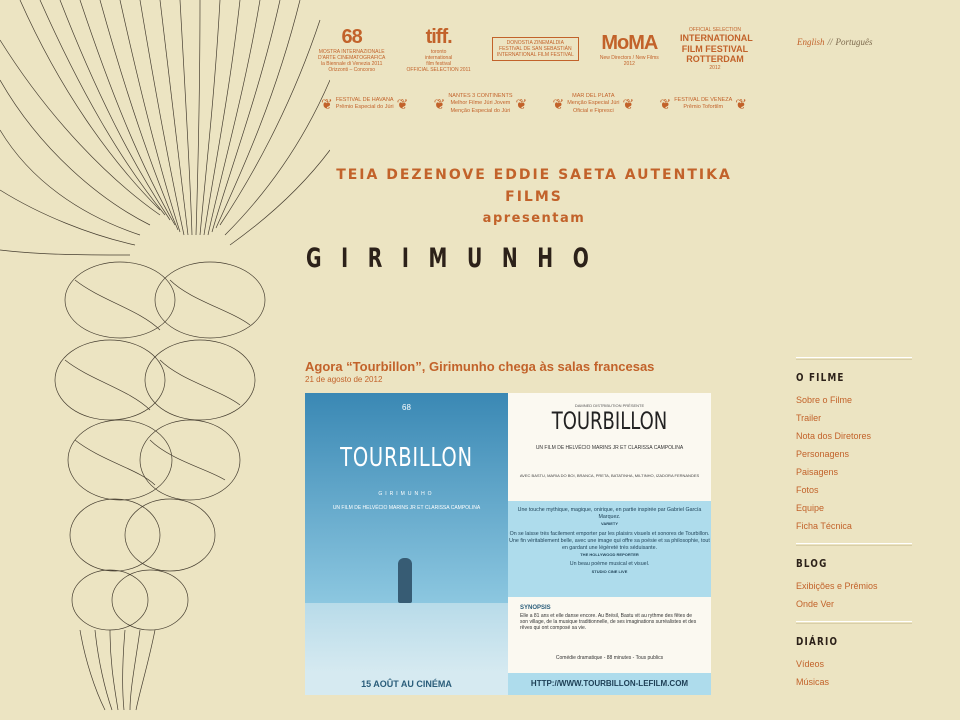 This screenshot has width=960, height=720. What do you see at coordinates (854, 436) in the screenshot?
I see `sidebar-item-nota: Nota dos Diretores` at bounding box center [854, 436].